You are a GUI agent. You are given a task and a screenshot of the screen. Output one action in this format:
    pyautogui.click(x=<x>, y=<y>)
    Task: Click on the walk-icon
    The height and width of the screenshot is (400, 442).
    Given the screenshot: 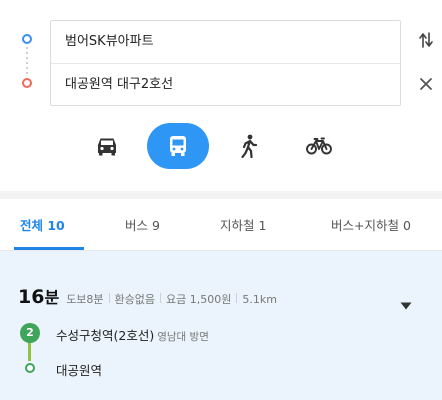 What is the action you would take?
    pyautogui.click(x=249, y=146)
    